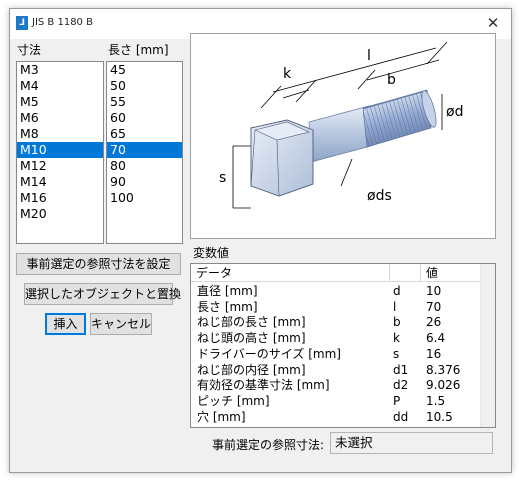 The image size is (519, 480). What do you see at coordinates (144, 102) in the screenshot?
I see `list-item: 55` at bounding box center [144, 102].